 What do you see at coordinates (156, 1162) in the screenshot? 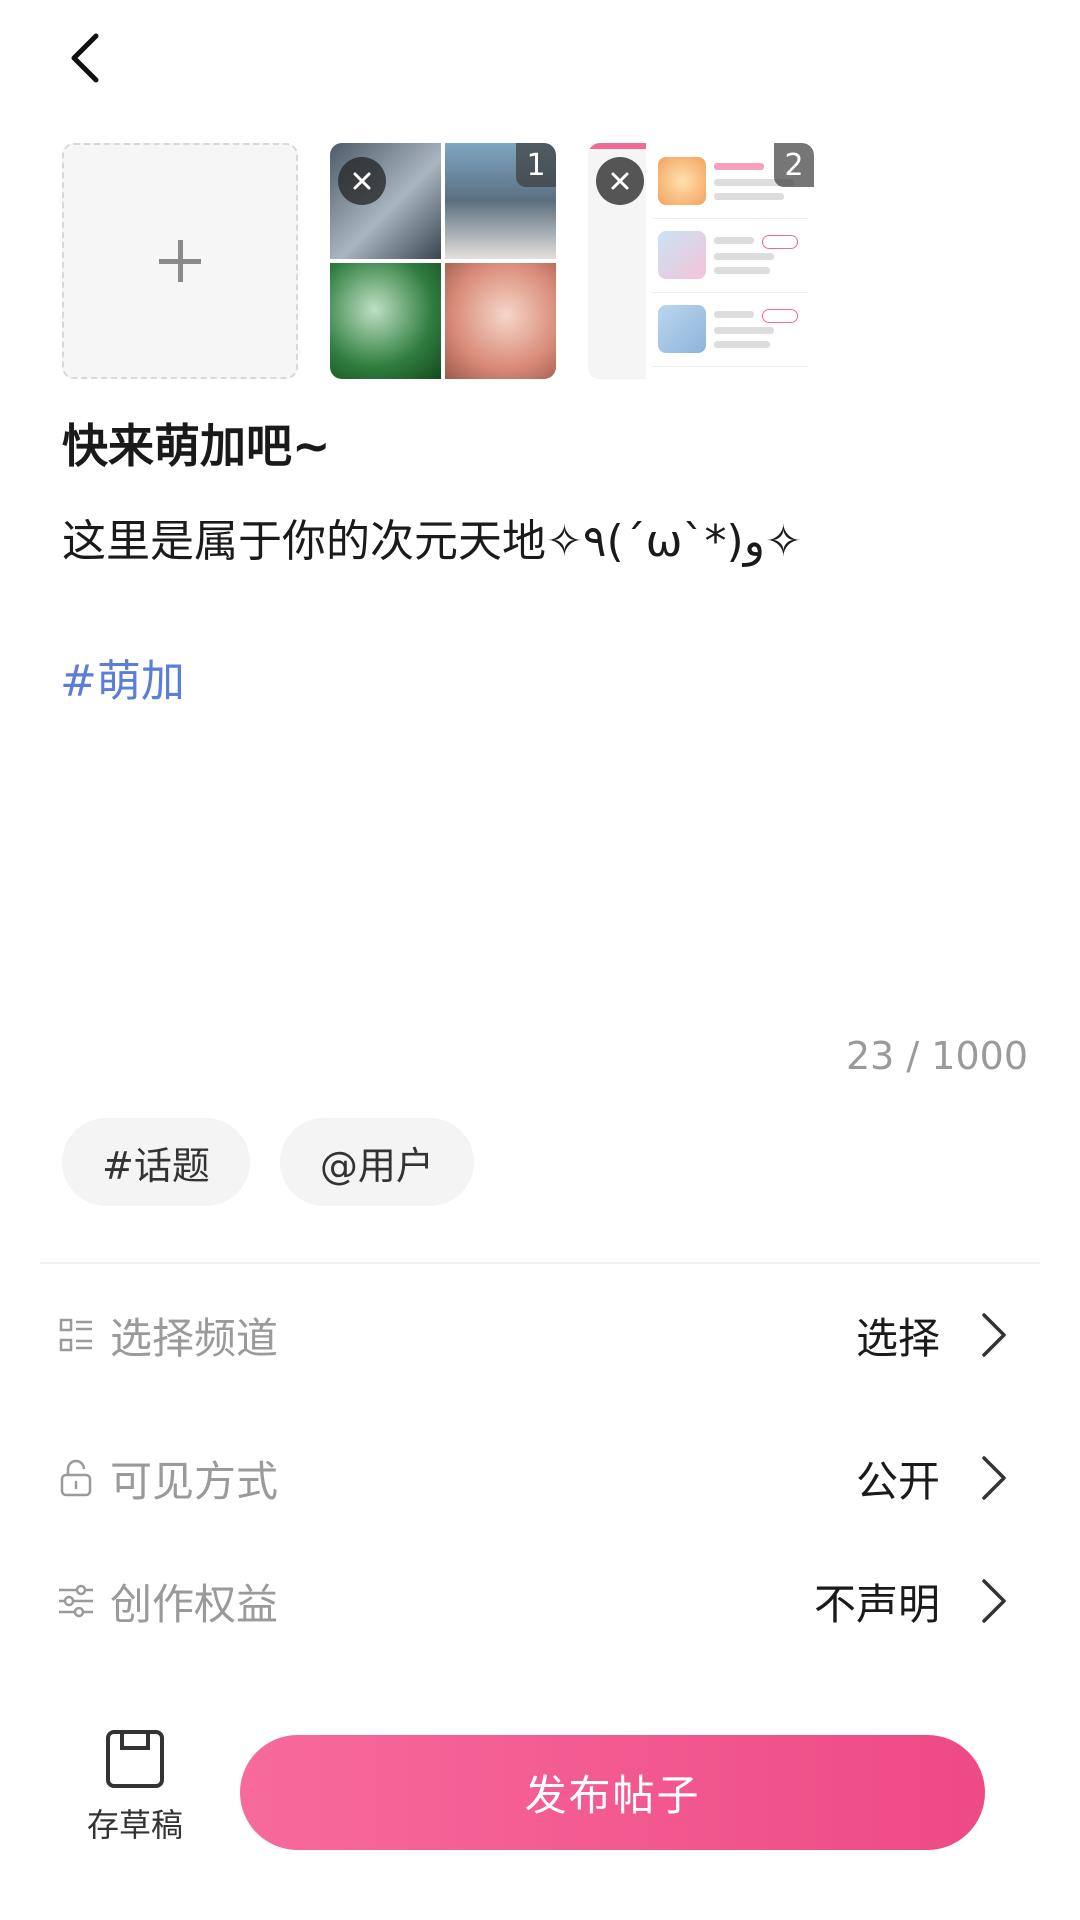
I see `add-topic-button: #话题` at bounding box center [156, 1162].